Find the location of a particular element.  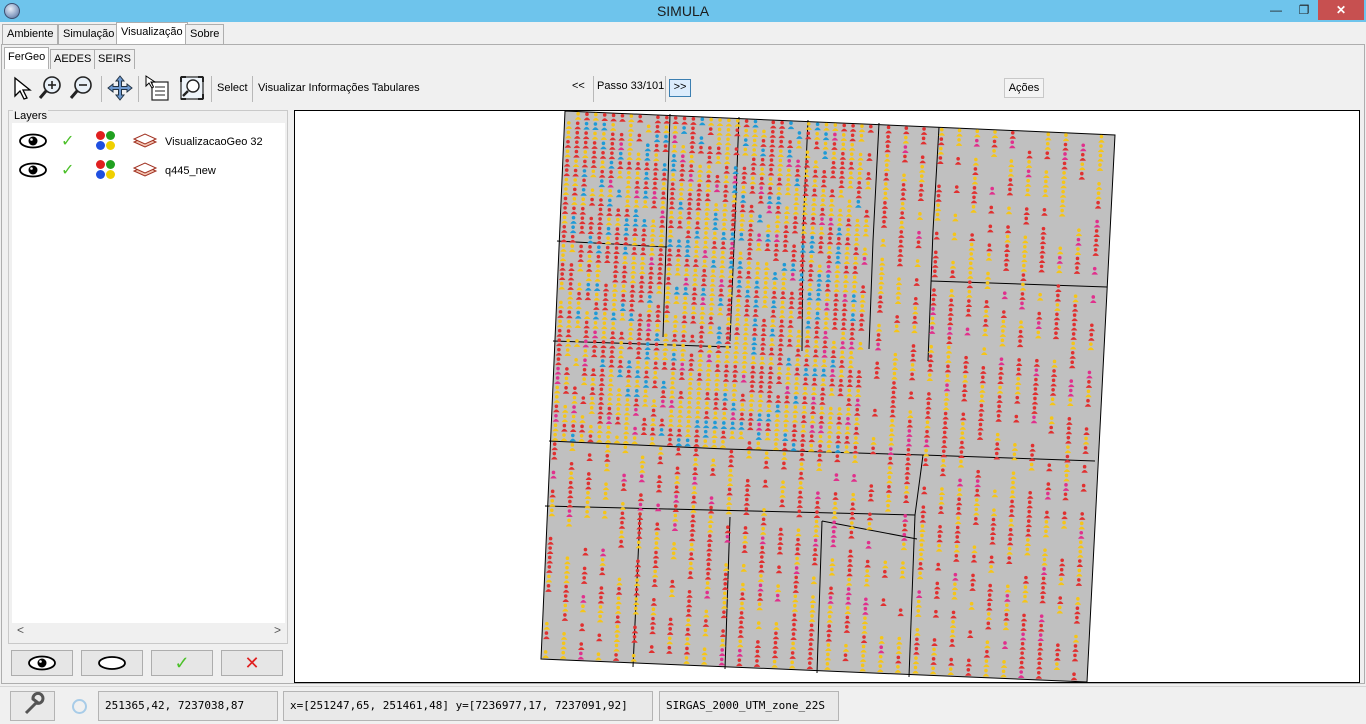

next-step-button: >> is located at coordinates (680, 88).